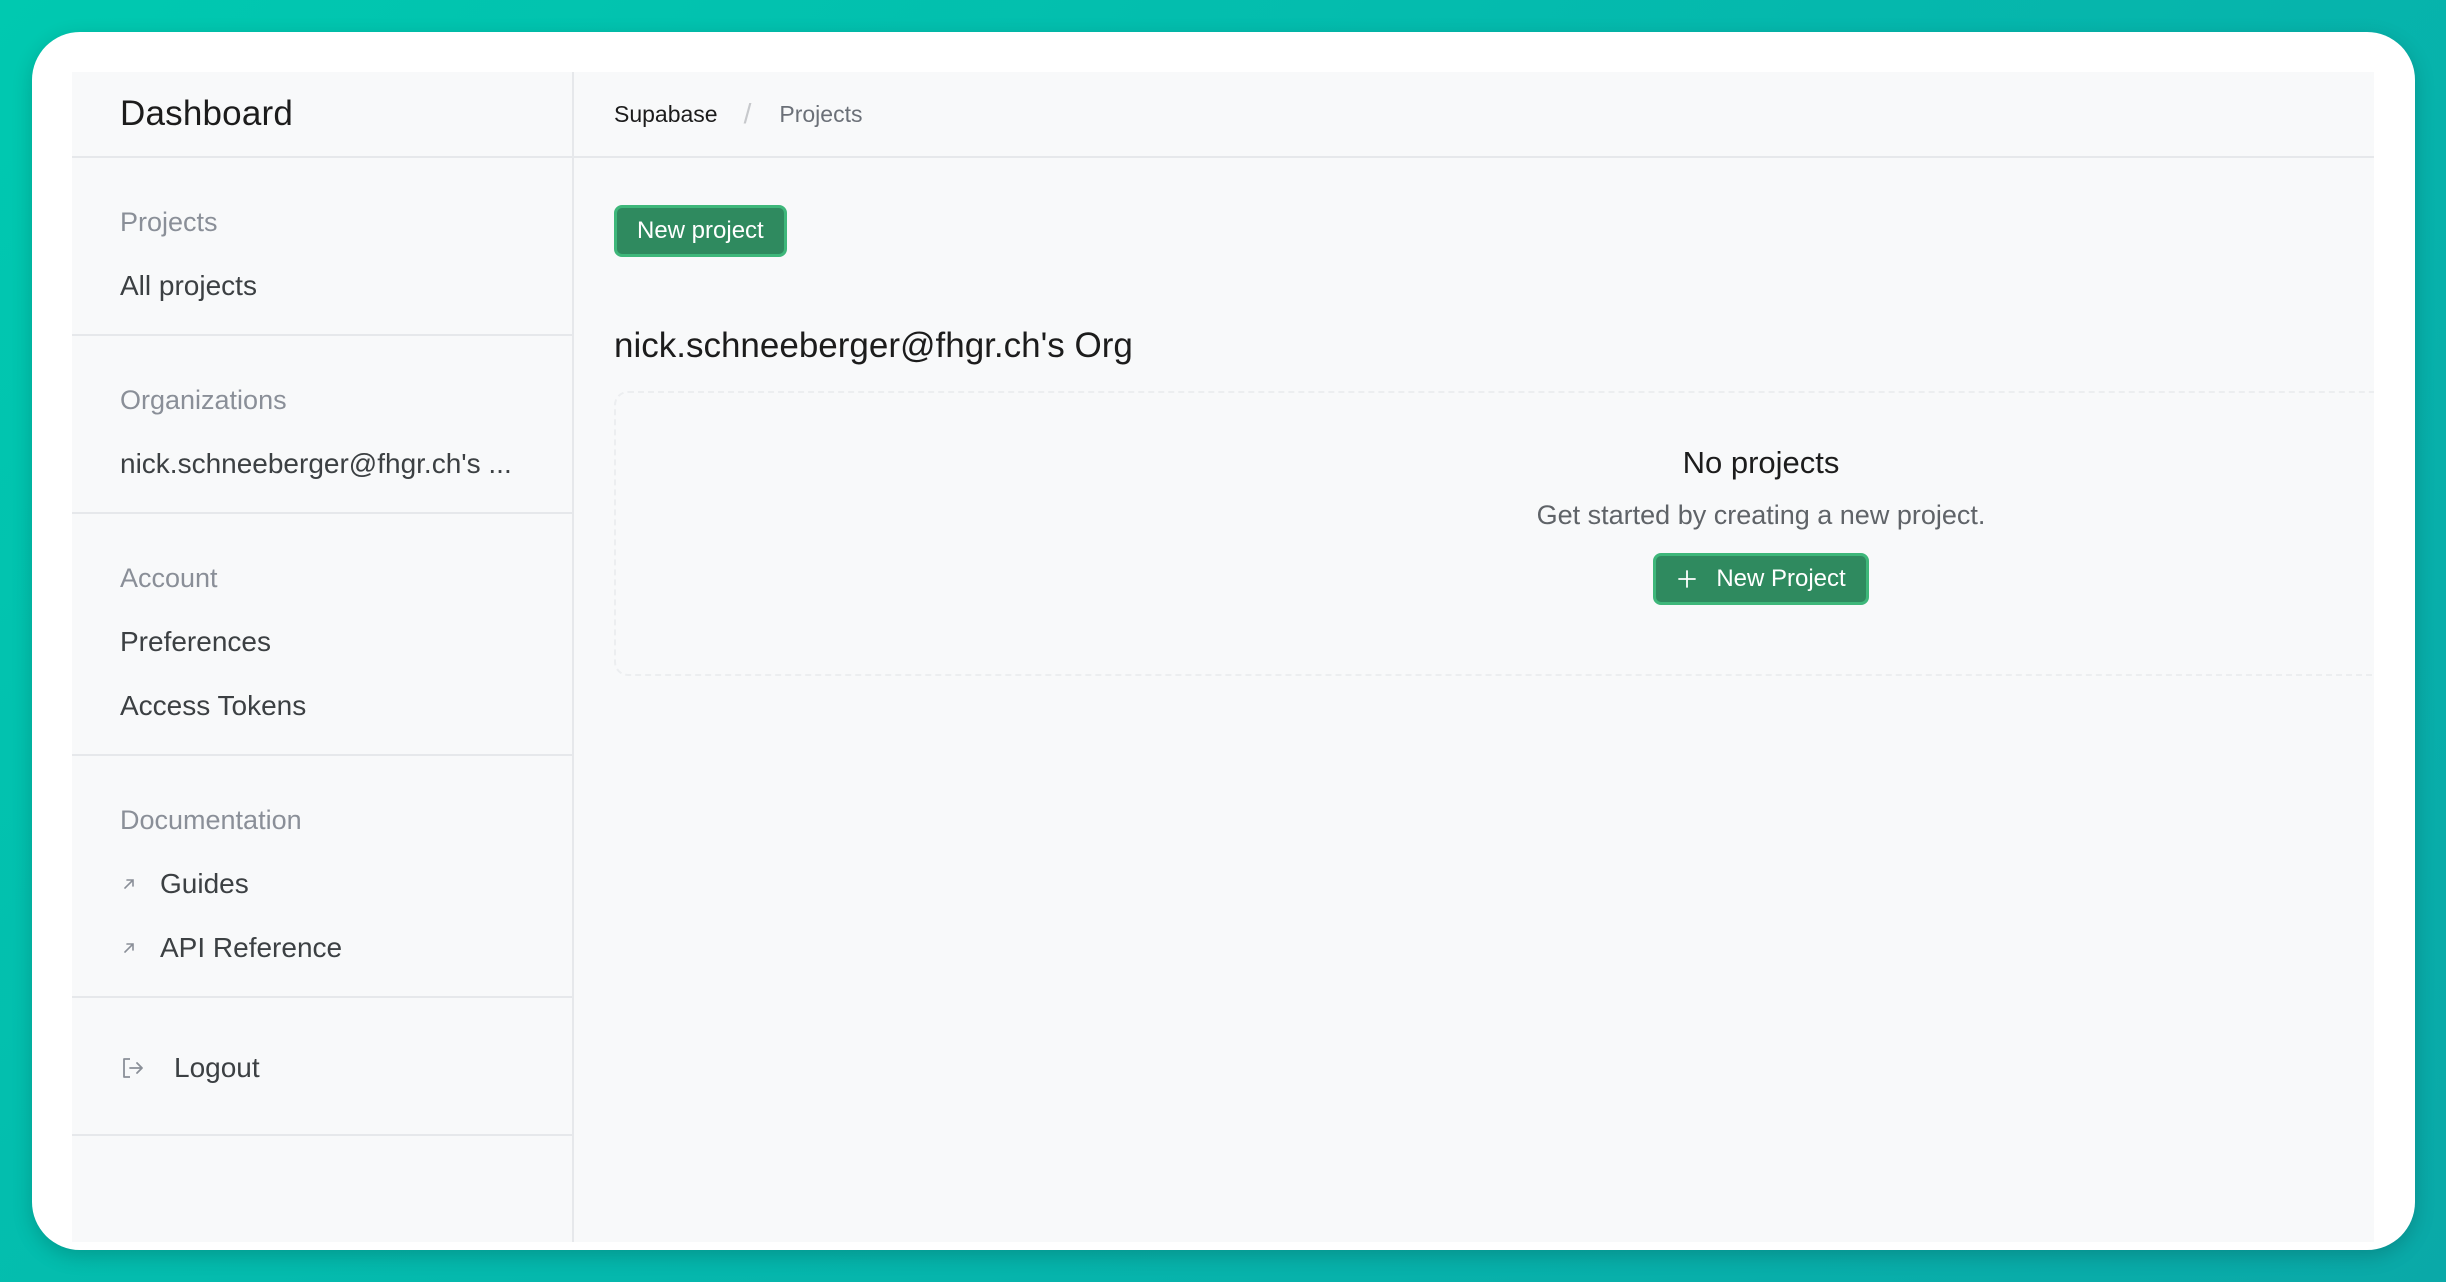 Image resolution: width=2446 pixels, height=1282 pixels. I want to click on sidebar-section-account: Account Preferences Access Tokens, so click(322, 635).